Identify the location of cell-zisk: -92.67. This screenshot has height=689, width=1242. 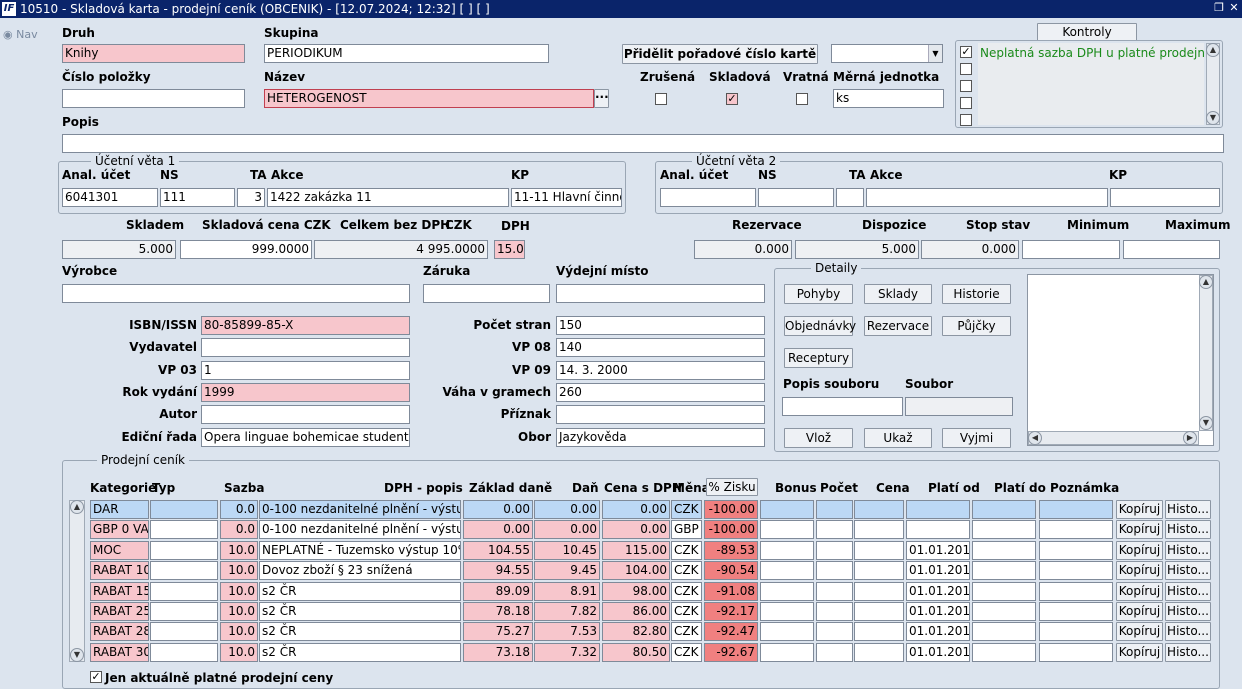
(731, 652).